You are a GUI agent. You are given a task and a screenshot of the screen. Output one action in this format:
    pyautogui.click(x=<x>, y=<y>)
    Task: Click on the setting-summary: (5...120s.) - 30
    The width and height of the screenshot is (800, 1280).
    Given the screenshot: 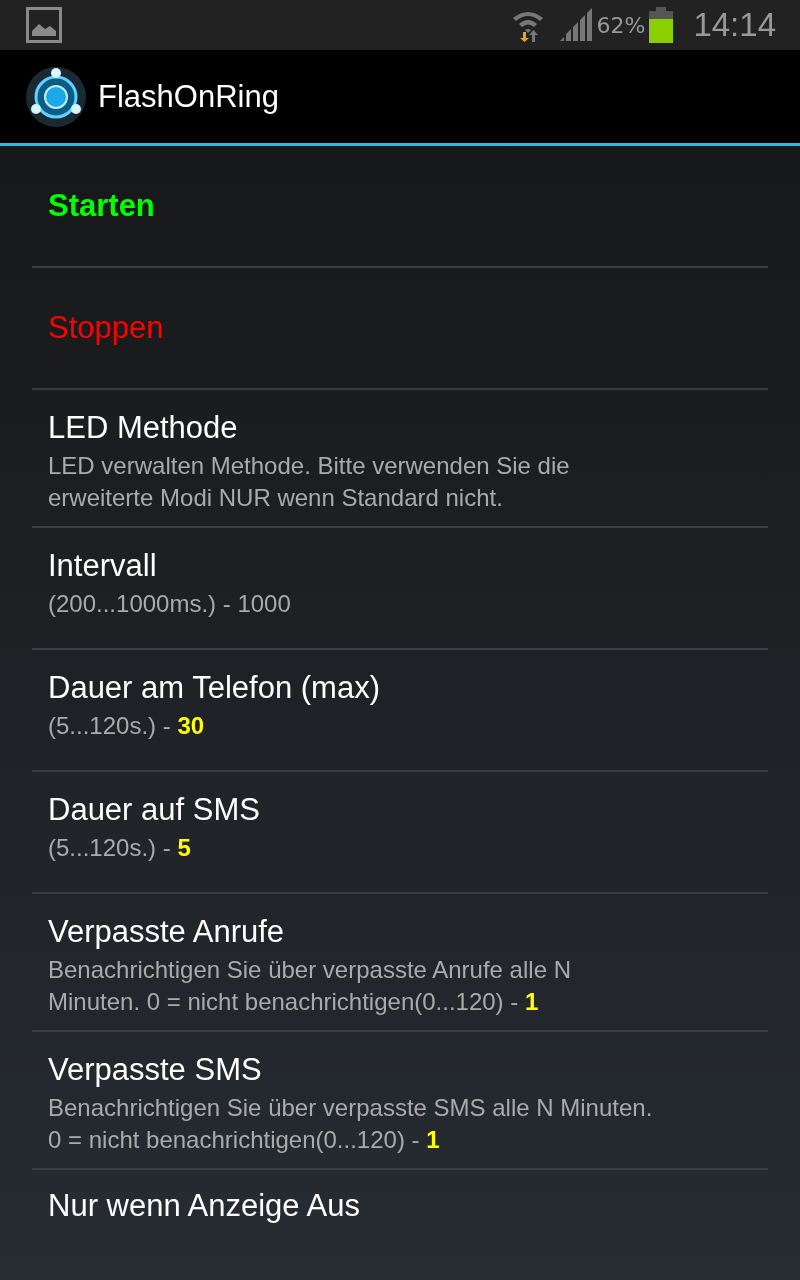 What is the action you would take?
    pyautogui.click(x=127, y=726)
    